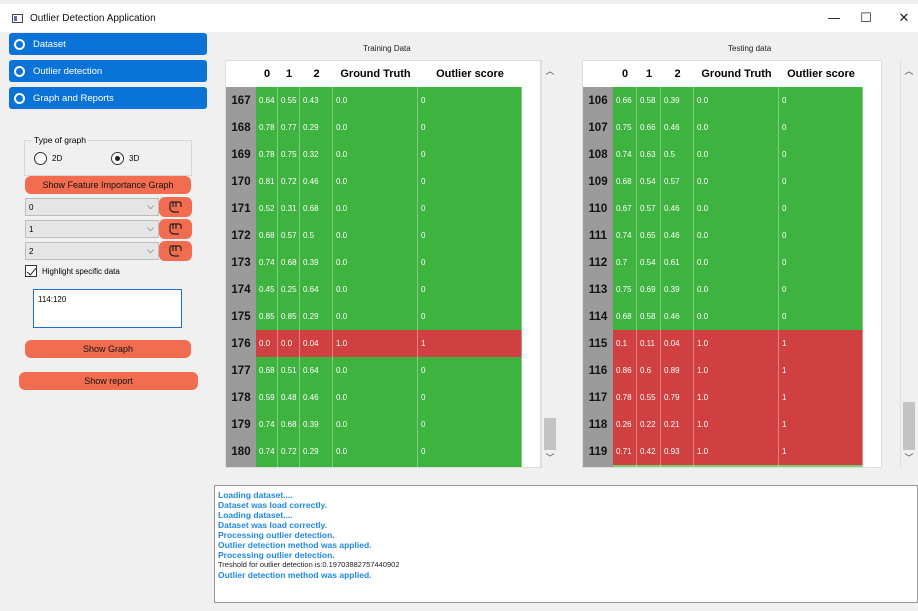 The height and width of the screenshot is (611, 918). I want to click on table-row: 112 0.7 0.54 0.61 0.0 0, so click(723, 262).